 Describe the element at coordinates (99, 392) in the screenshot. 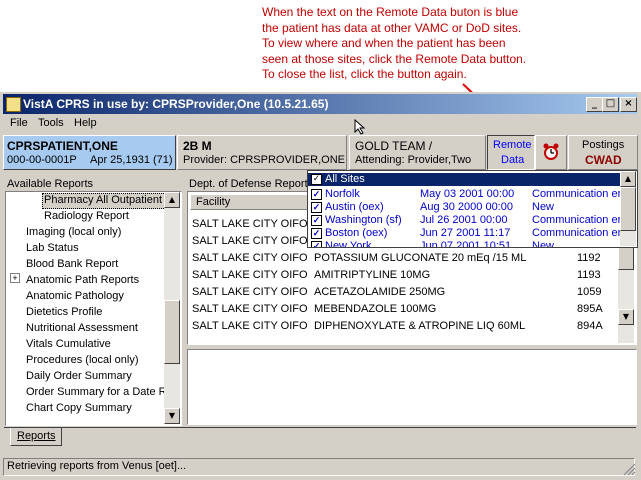

I see `report-tree-item: Order Summary for a Date Ra` at that location.